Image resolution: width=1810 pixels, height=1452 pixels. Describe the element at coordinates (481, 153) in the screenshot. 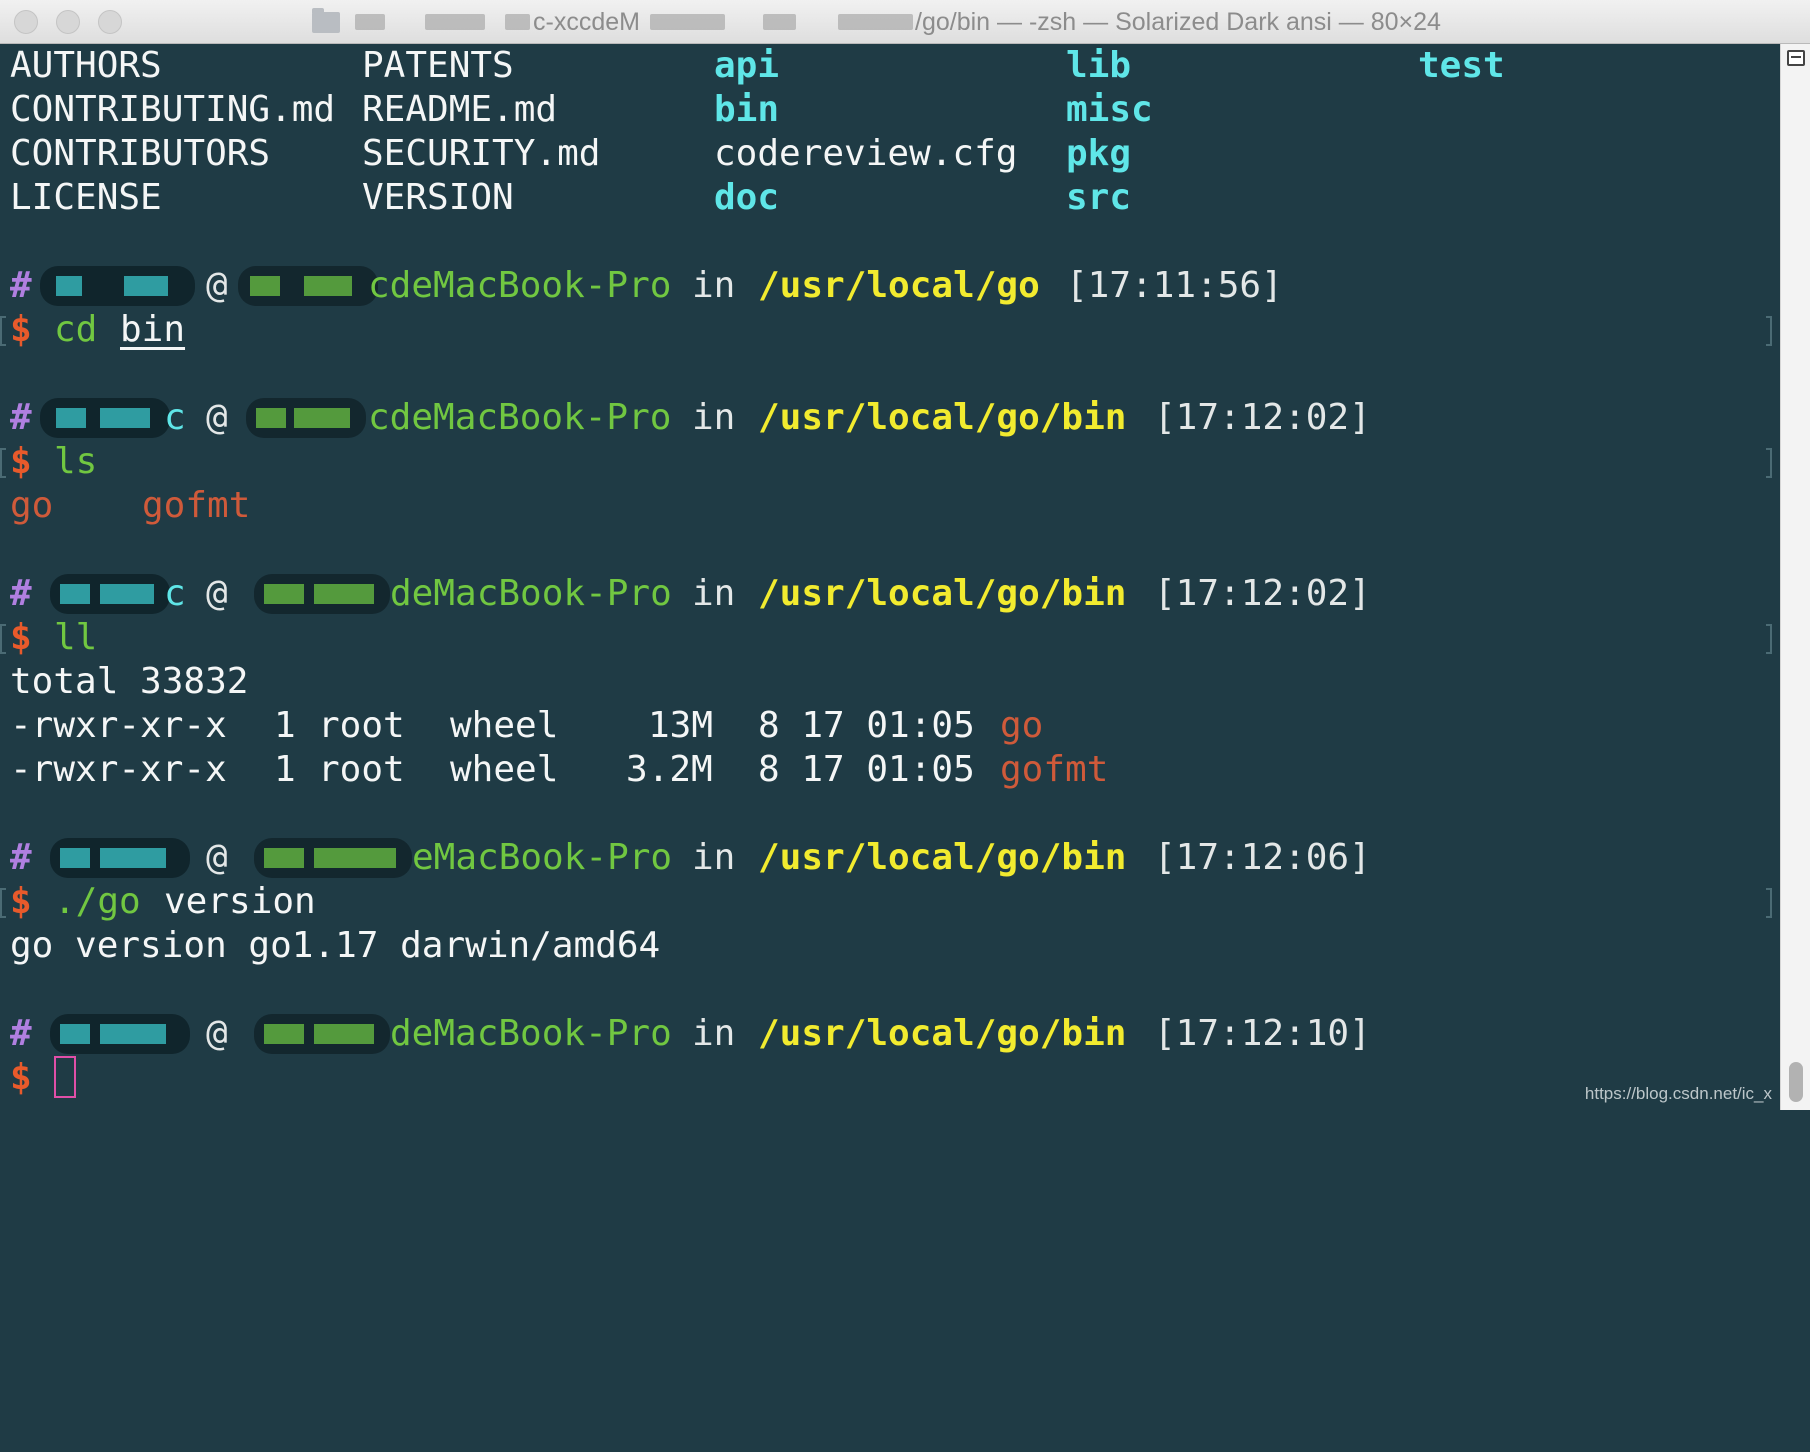

I see `file-entry: SECURITY.md` at that location.